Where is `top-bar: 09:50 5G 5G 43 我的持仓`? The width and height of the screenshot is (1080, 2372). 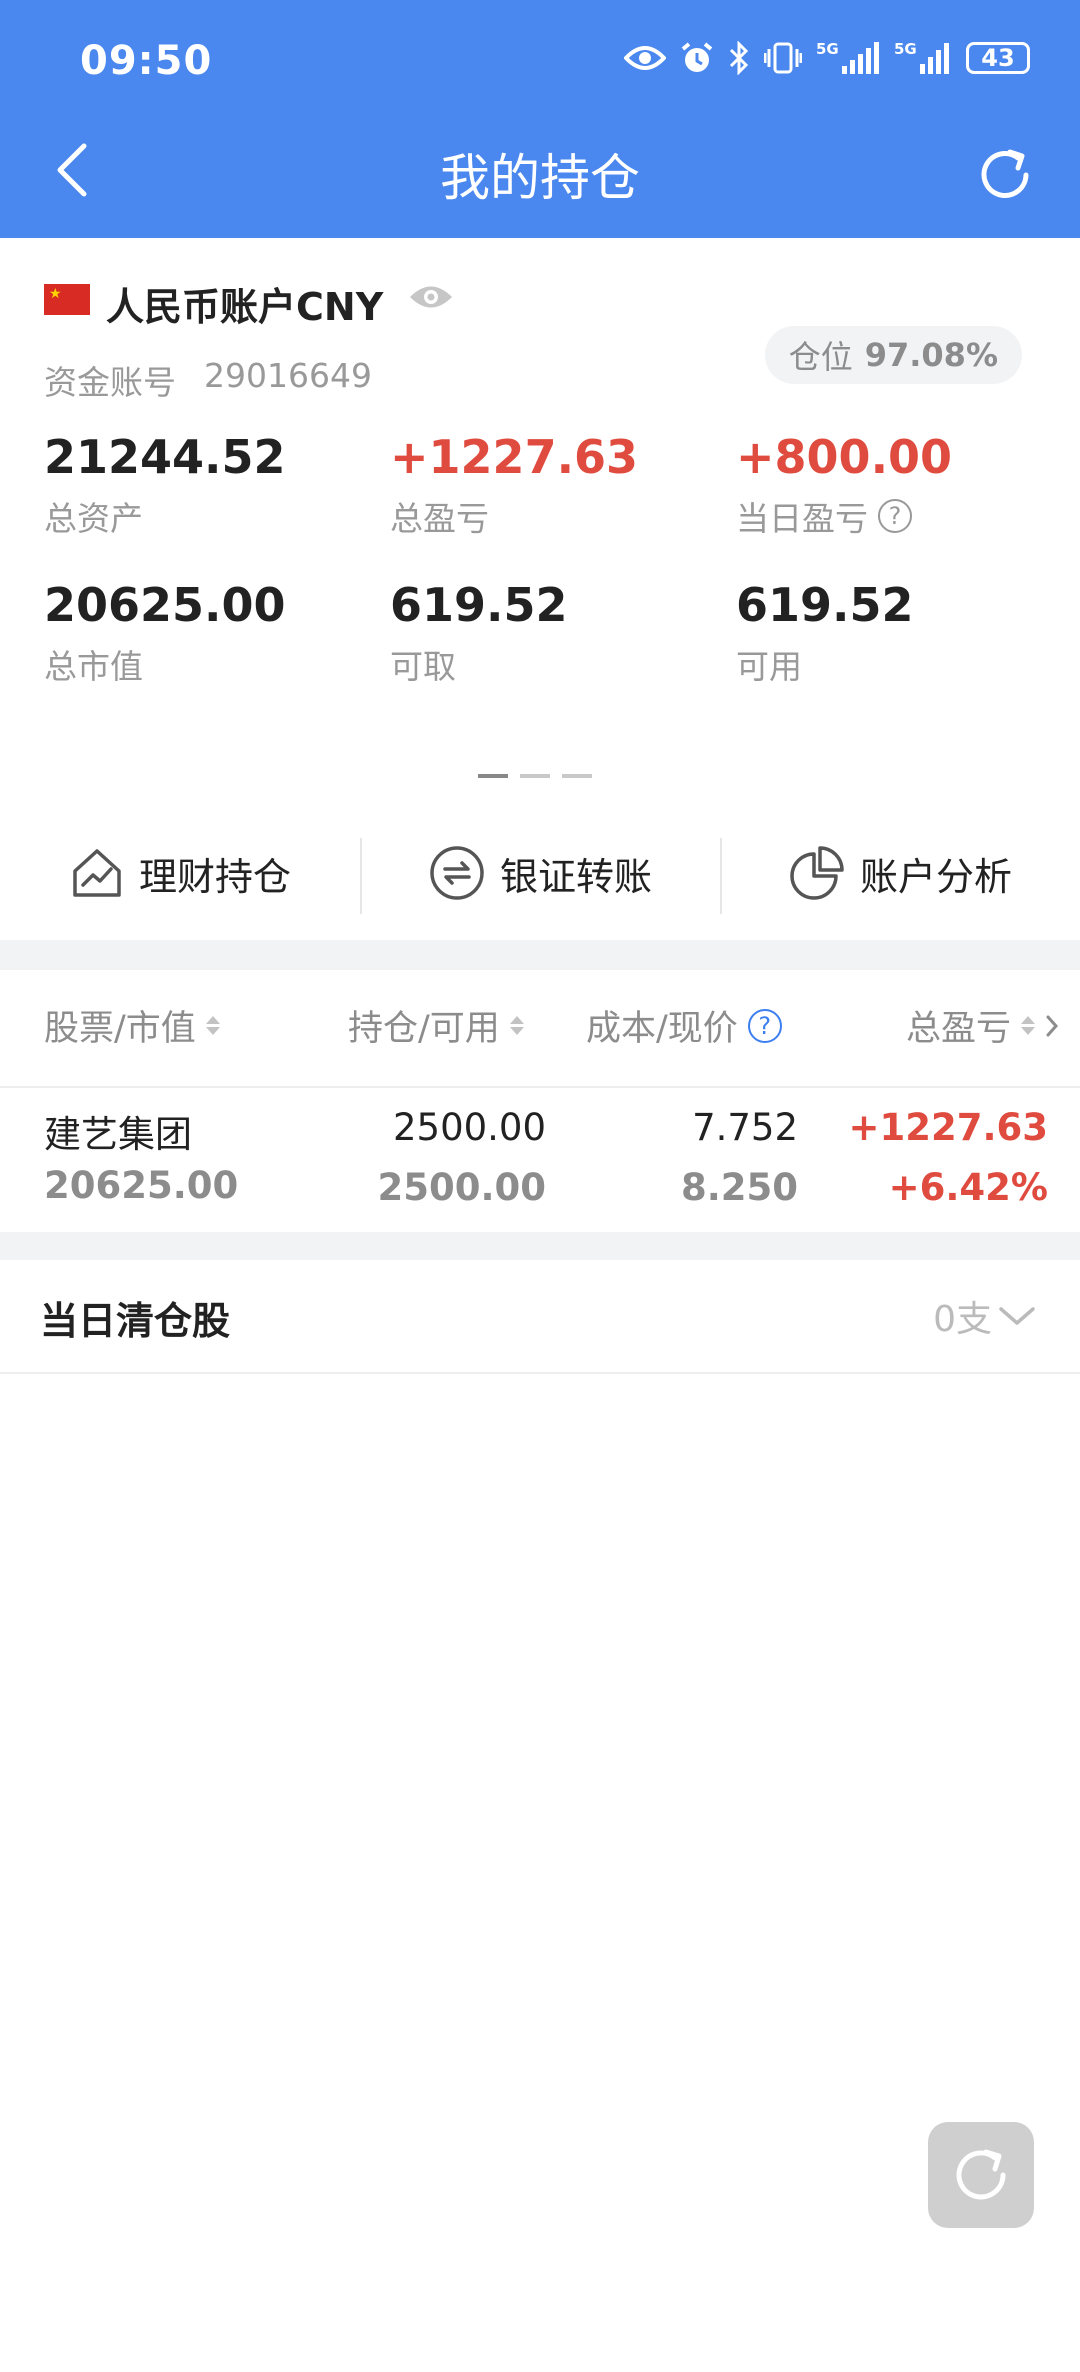
top-bar: 09:50 5G 5G 43 我的持仓 is located at coordinates (540, 119).